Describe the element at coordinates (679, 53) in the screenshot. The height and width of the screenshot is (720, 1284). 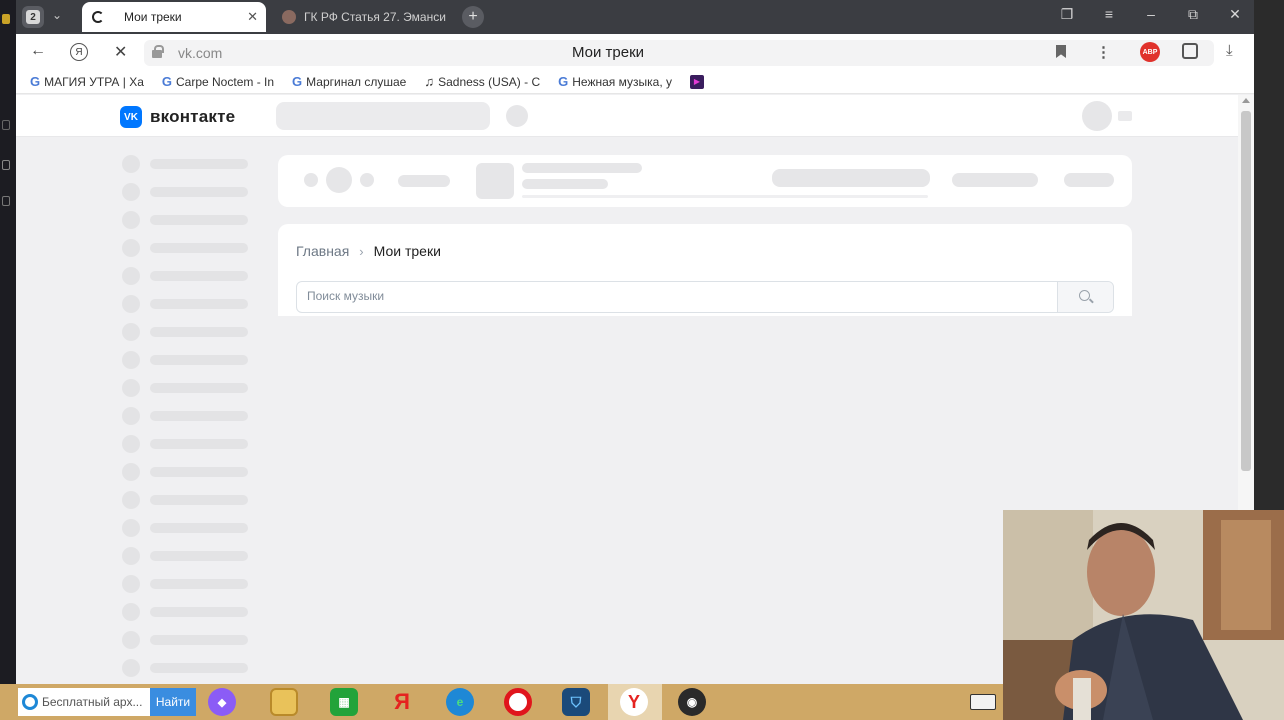
I see `address-bar: vk.com Мои треки ⋮` at that location.